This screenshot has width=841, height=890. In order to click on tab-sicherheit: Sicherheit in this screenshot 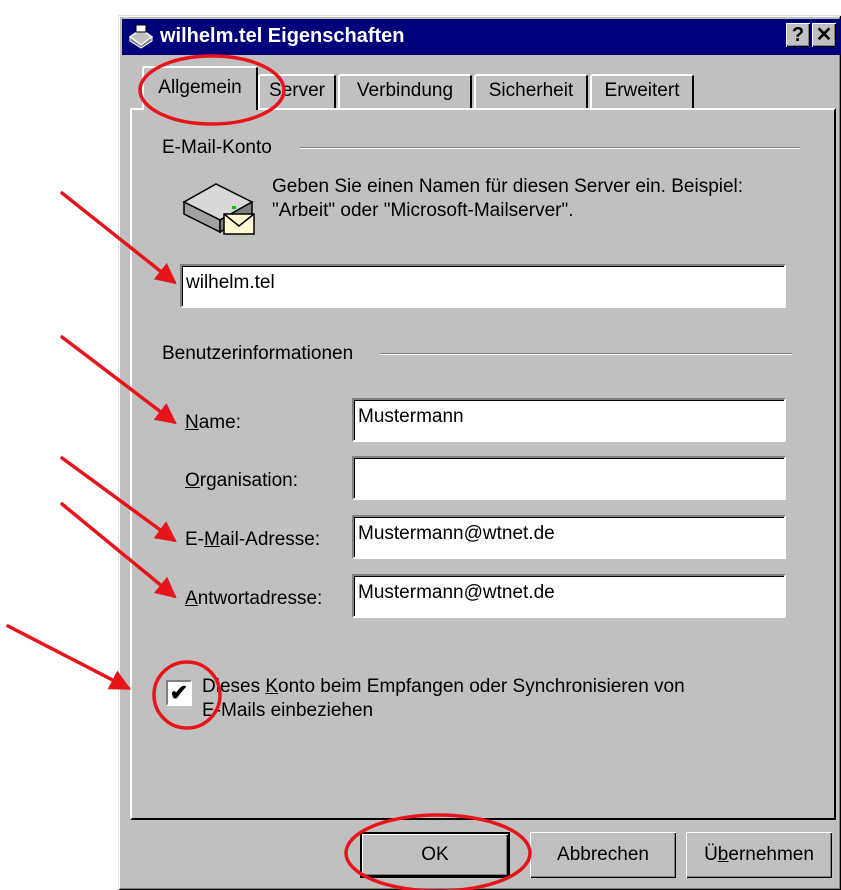, I will do `click(531, 91)`.